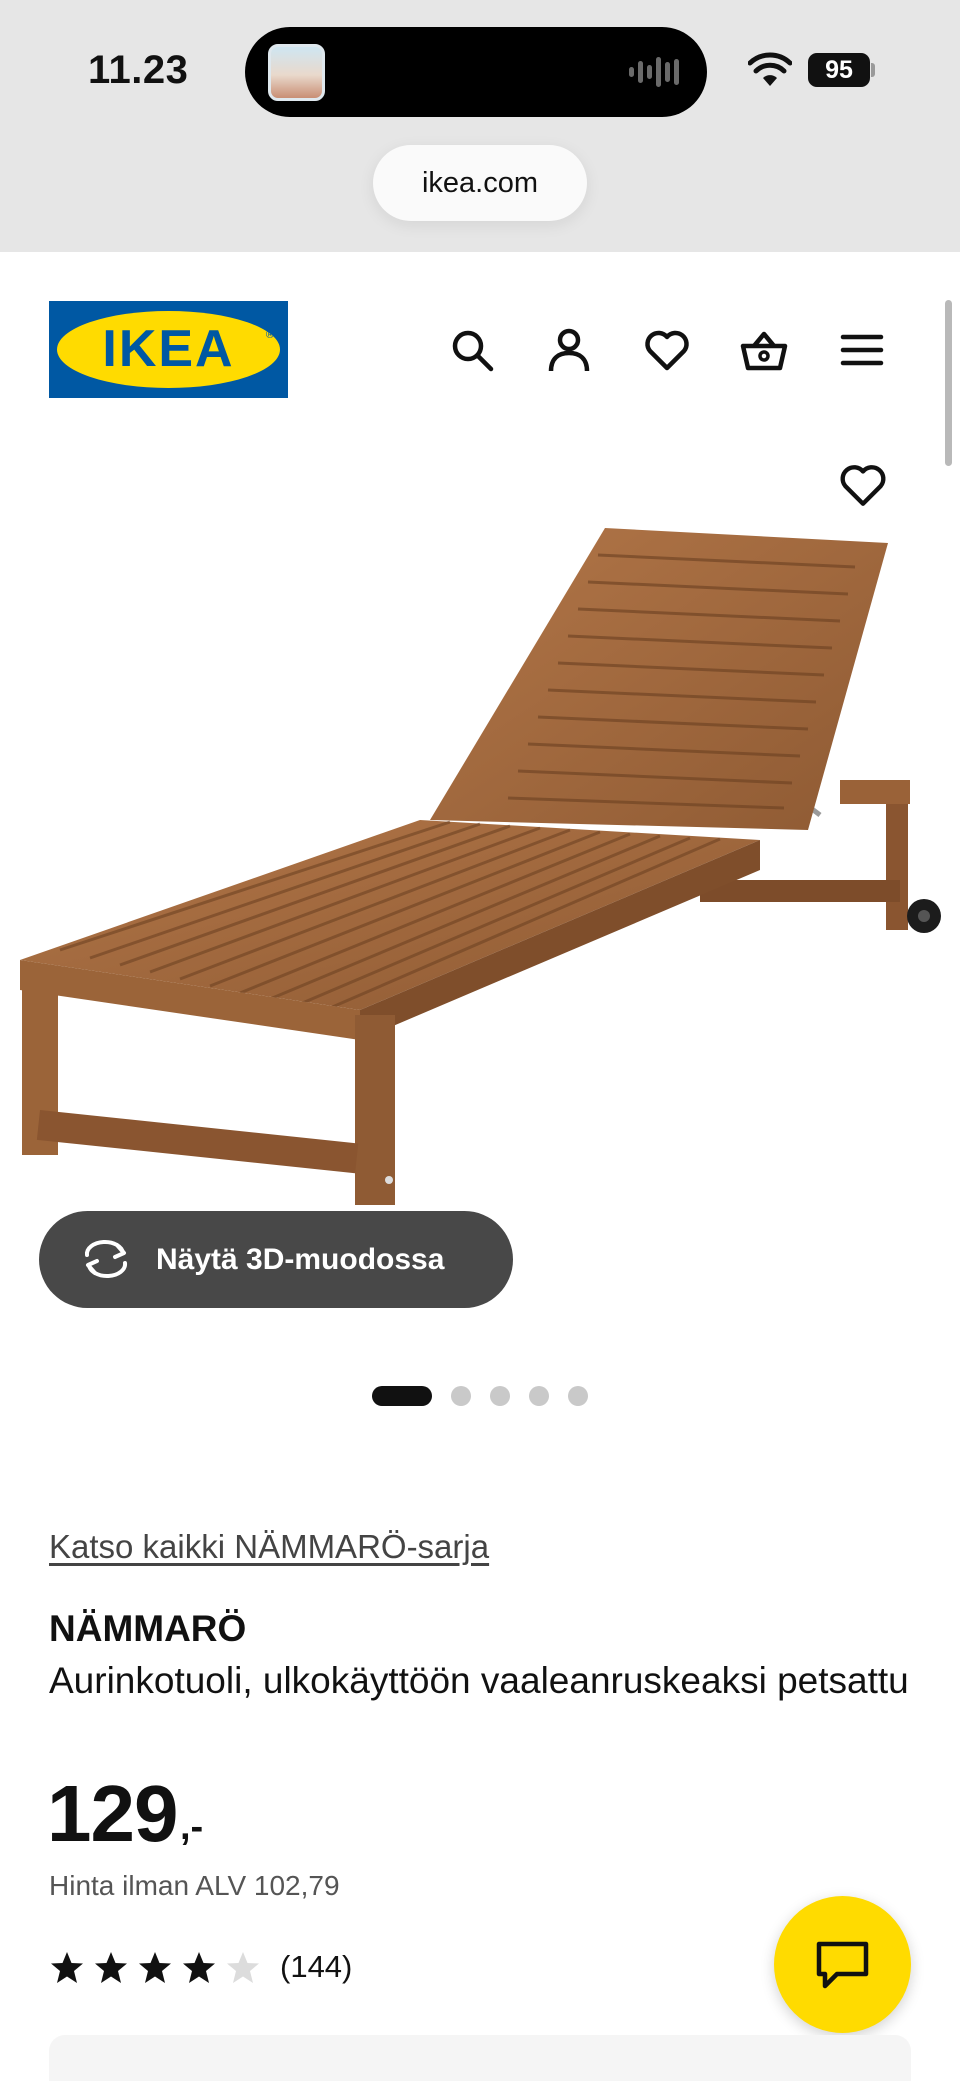  What do you see at coordinates (476, 72) in the screenshot?
I see `dynamic-island` at bounding box center [476, 72].